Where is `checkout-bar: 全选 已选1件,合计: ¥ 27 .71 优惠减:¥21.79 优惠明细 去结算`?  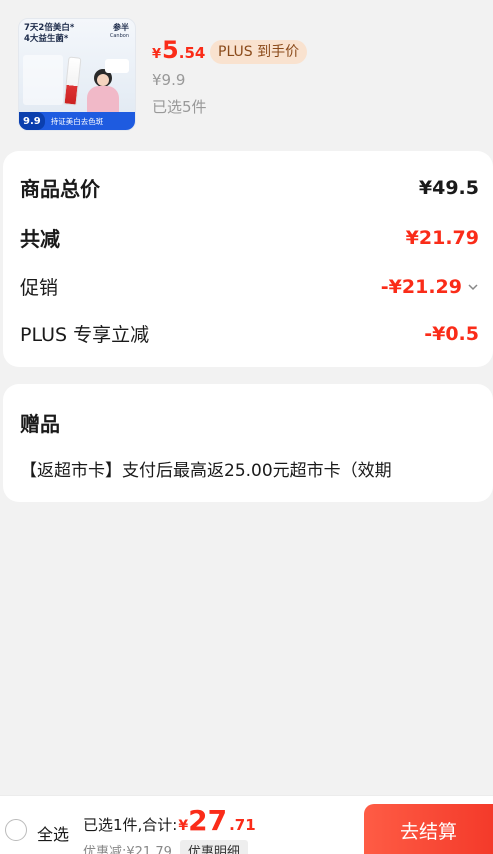 checkout-bar: 全选 已选1件,合计: ¥ 27 .71 优惠减:¥21.79 优惠明细 去结算 is located at coordinates (246, 824).